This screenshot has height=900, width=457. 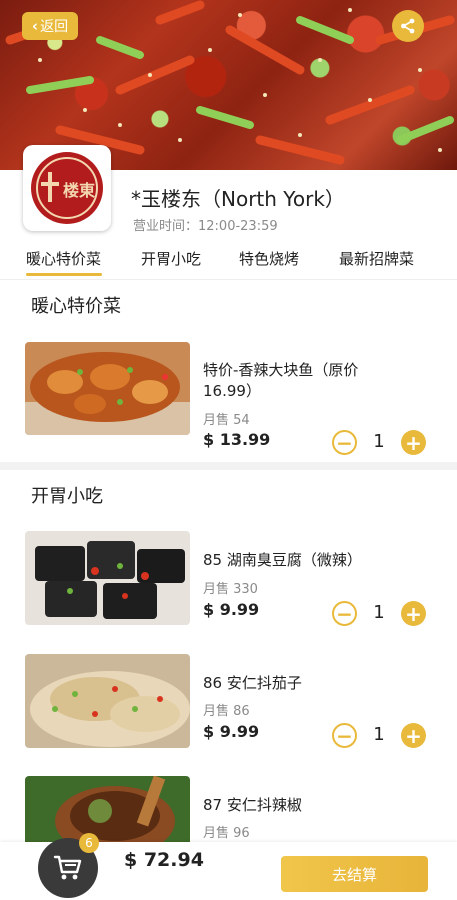 What do you see at coordinates (205, 226) in the screenshot?
I see `business-hours: 营业时间：12:00-23:59` at bounding box center [205, 226].